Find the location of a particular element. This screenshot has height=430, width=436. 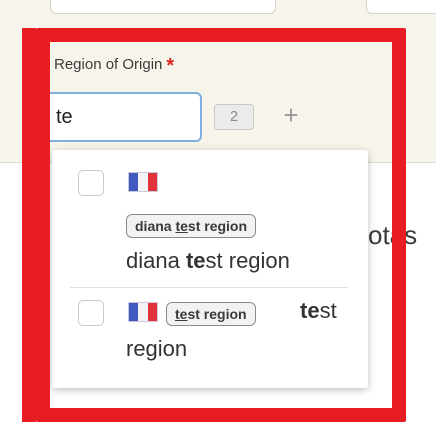

plus-icon: + is located at coordinates (291, 115).